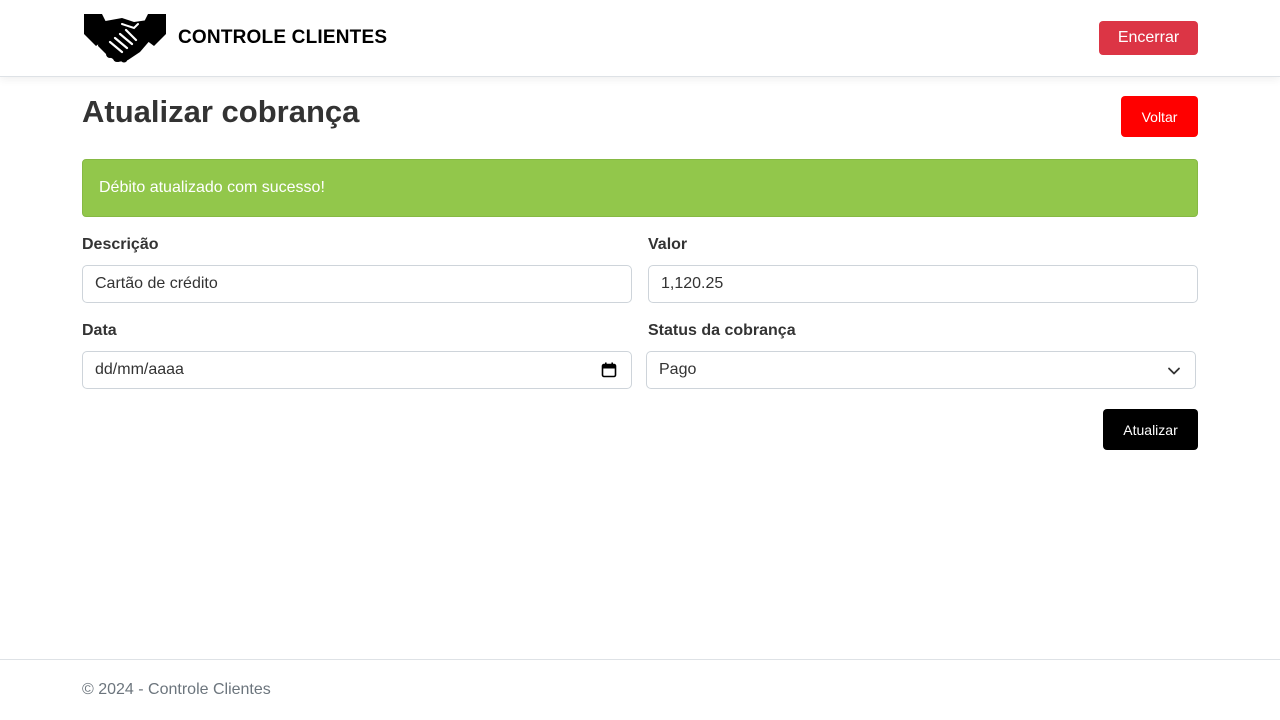 This screenshot has height=720, width=1280. I want to click on status-select: Pago, so click(921, 370).